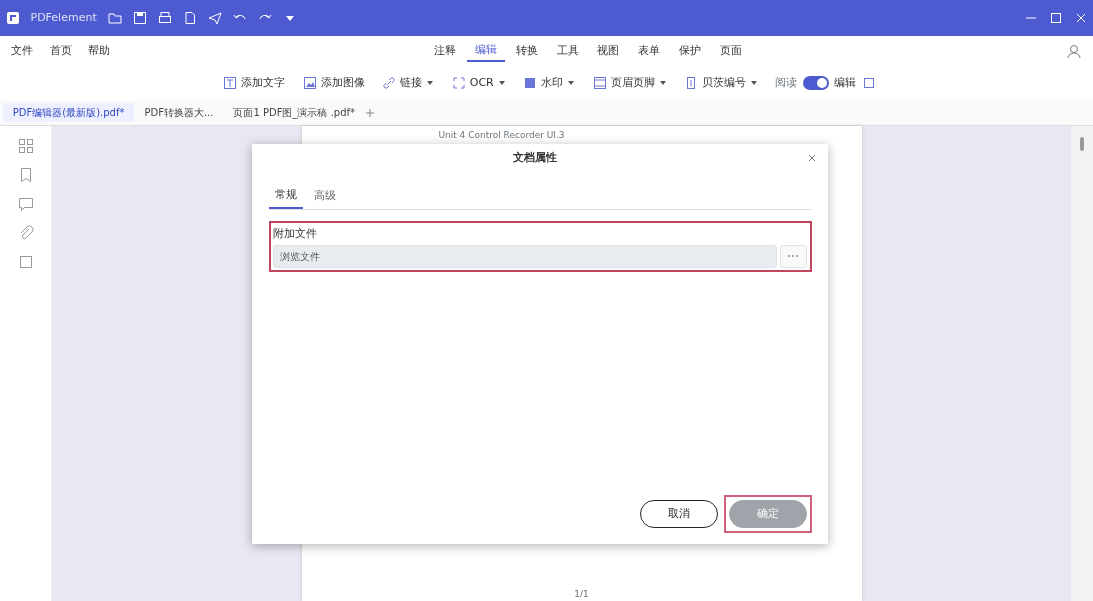 This screenshot has width=1093, height=601. I want to click on thumbnails-icon, so click(25, 146).